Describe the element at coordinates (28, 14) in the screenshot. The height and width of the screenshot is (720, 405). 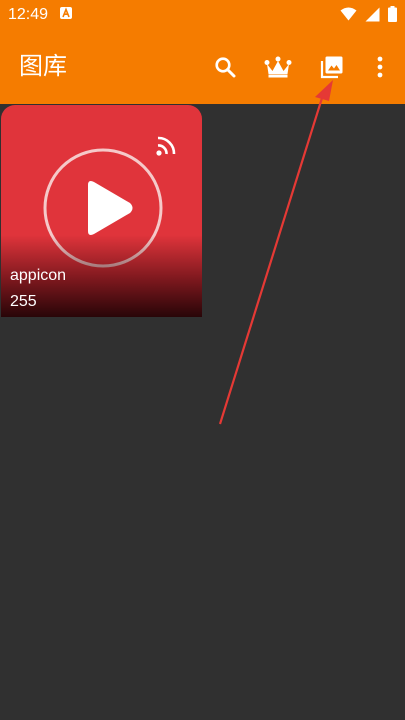
I see `status-time: 12:49` at that location.